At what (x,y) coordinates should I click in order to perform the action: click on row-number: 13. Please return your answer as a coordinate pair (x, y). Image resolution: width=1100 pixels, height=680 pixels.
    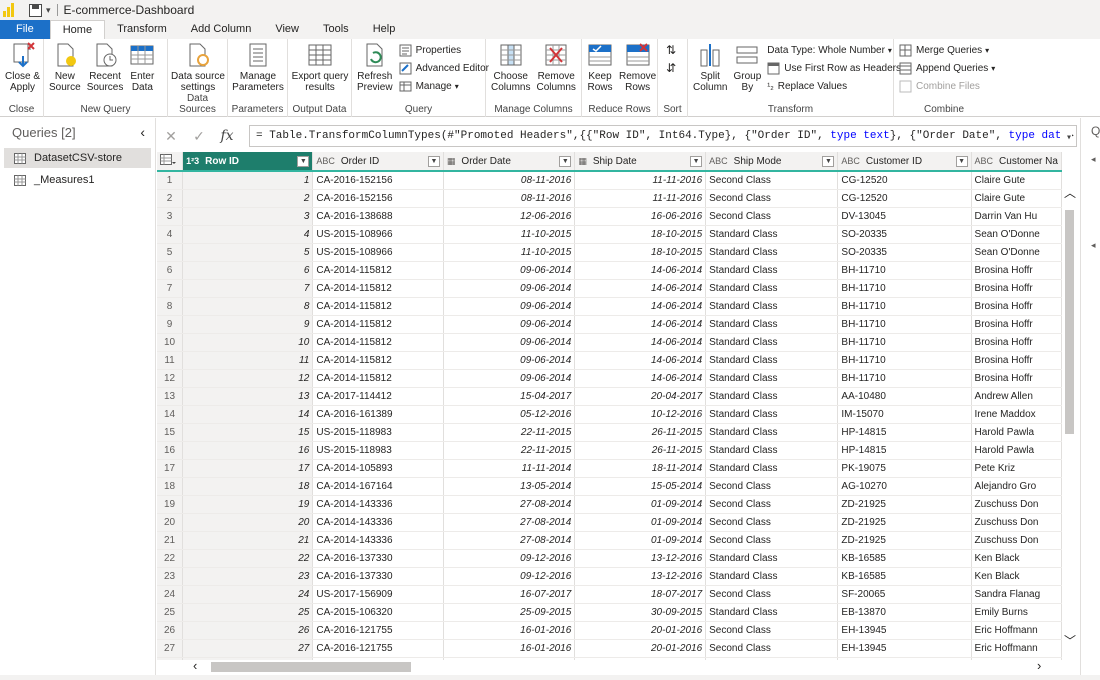
    Looking at the image, I should click on (170, 396).